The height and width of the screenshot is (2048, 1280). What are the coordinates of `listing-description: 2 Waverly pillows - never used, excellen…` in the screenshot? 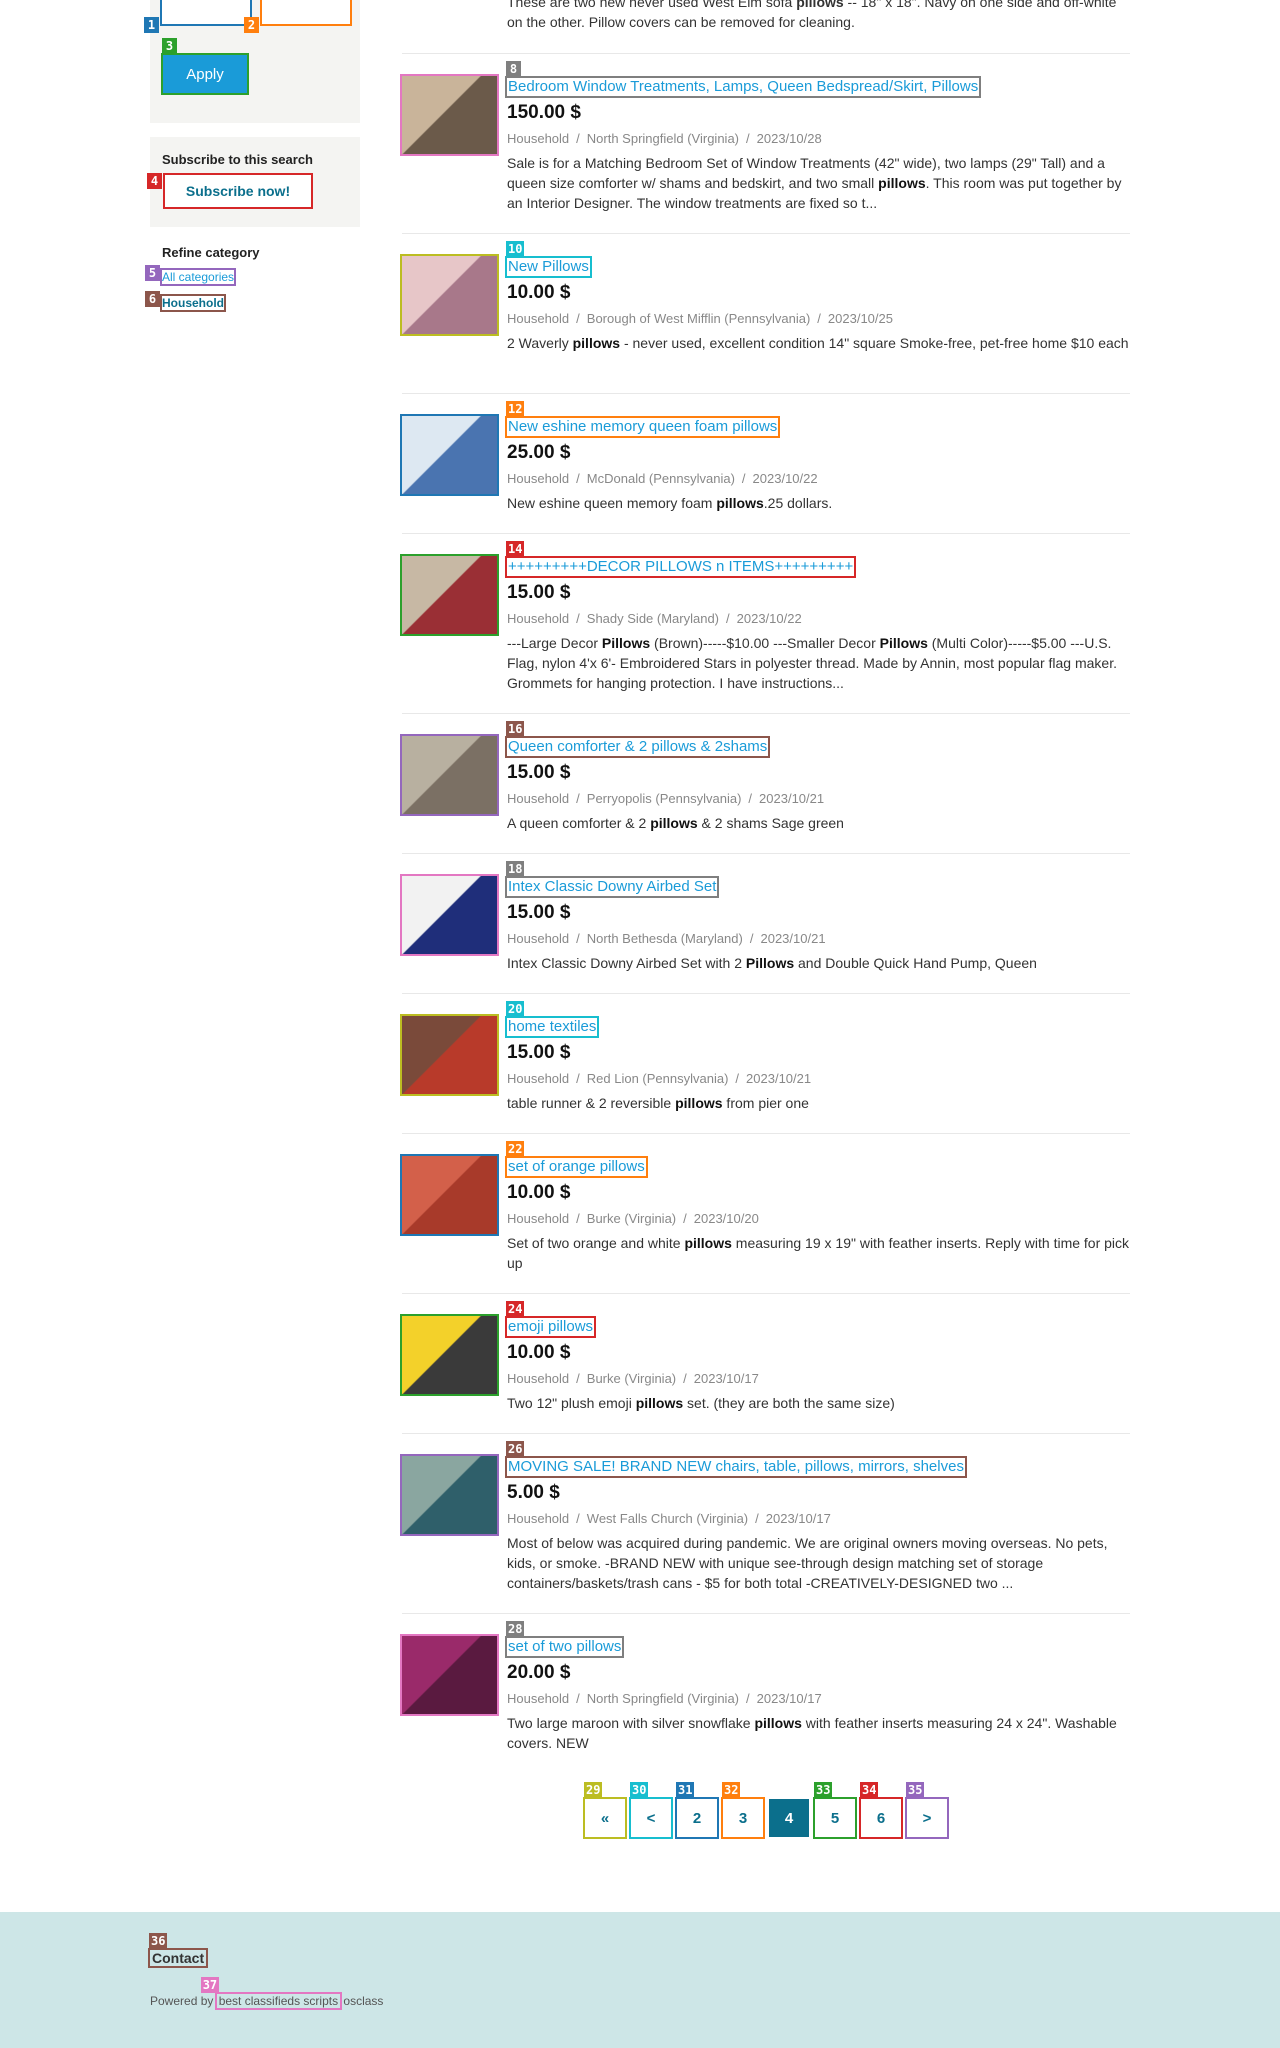 It's located at (818, 343).